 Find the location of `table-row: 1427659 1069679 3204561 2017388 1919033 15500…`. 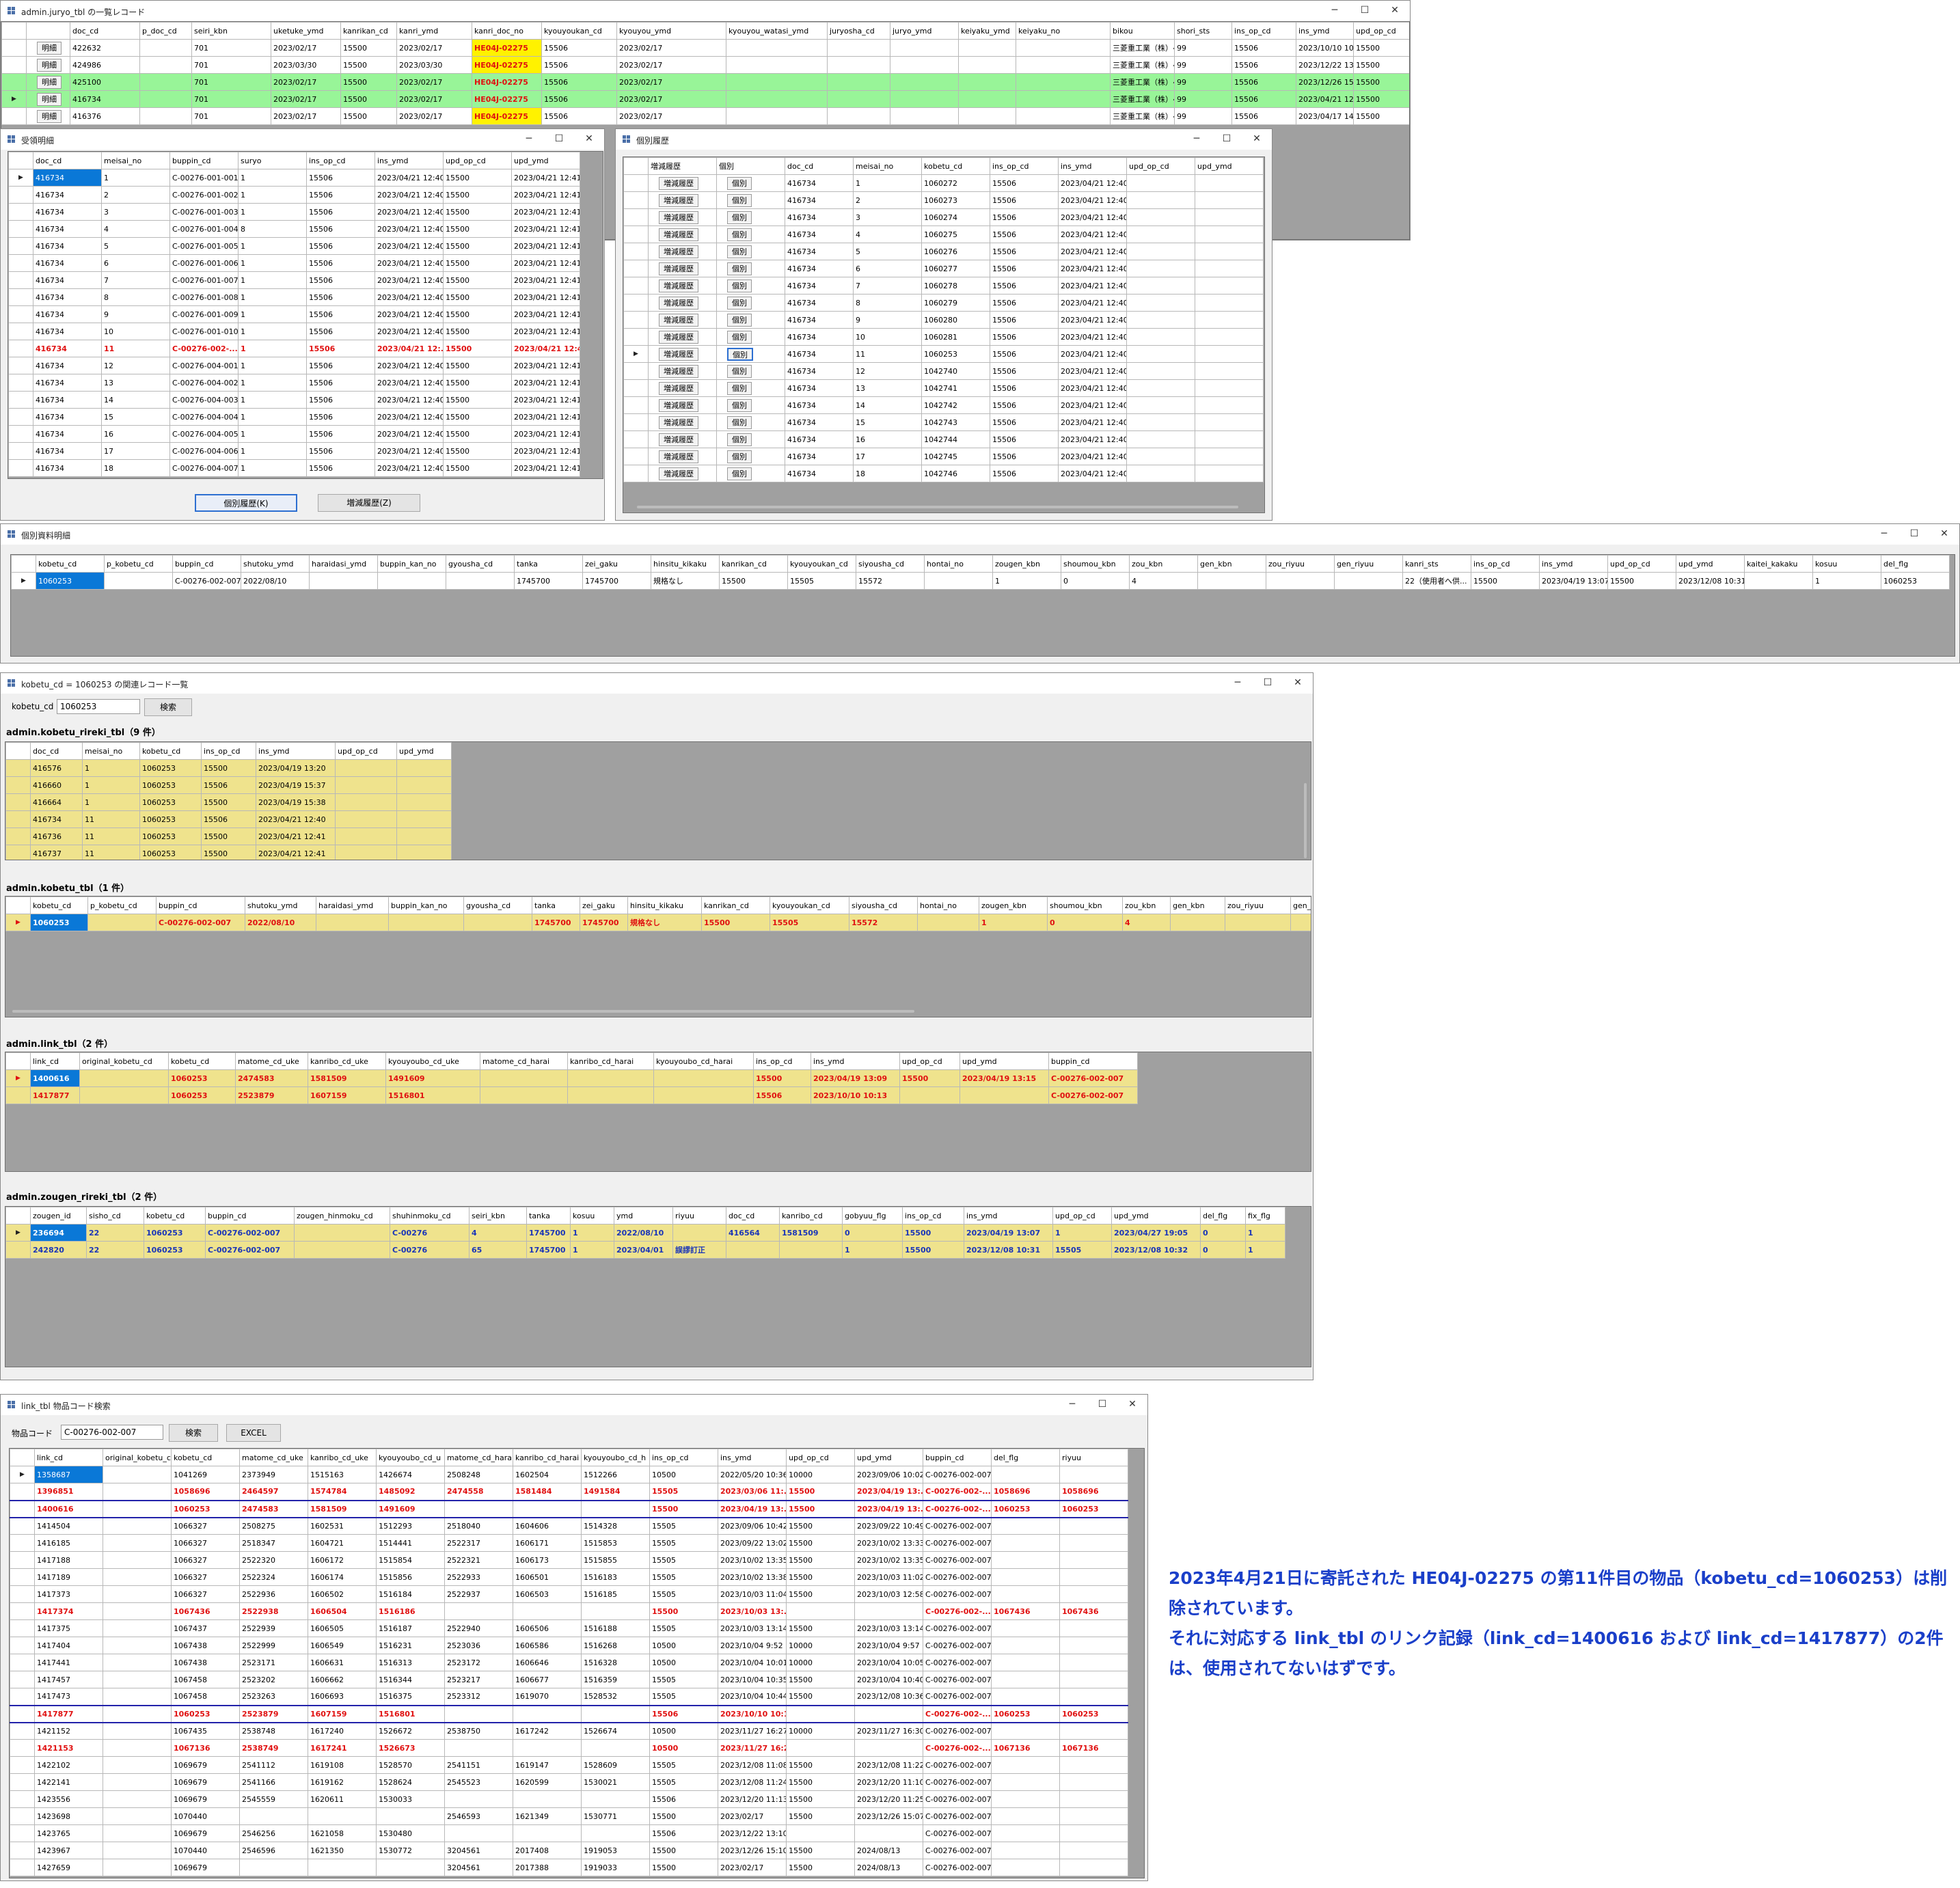

table-row: 1427659 1069679 3204561 2017388 1919033 15500… is located at coordinates (569, 1867).